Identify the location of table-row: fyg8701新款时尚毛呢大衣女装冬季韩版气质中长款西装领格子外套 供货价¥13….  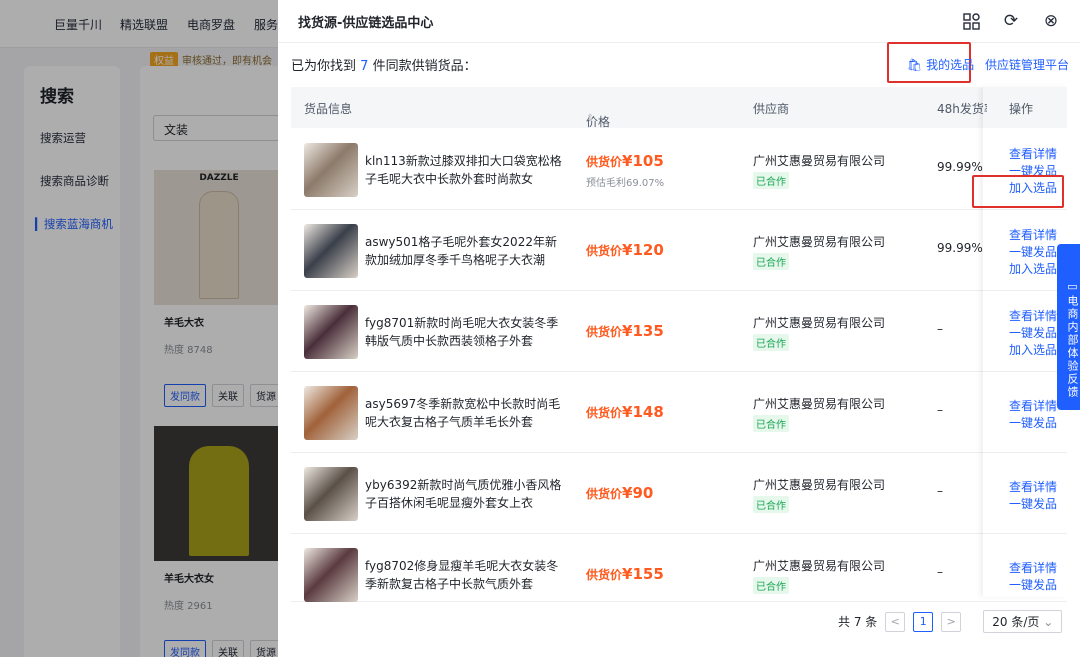
(679, 331).